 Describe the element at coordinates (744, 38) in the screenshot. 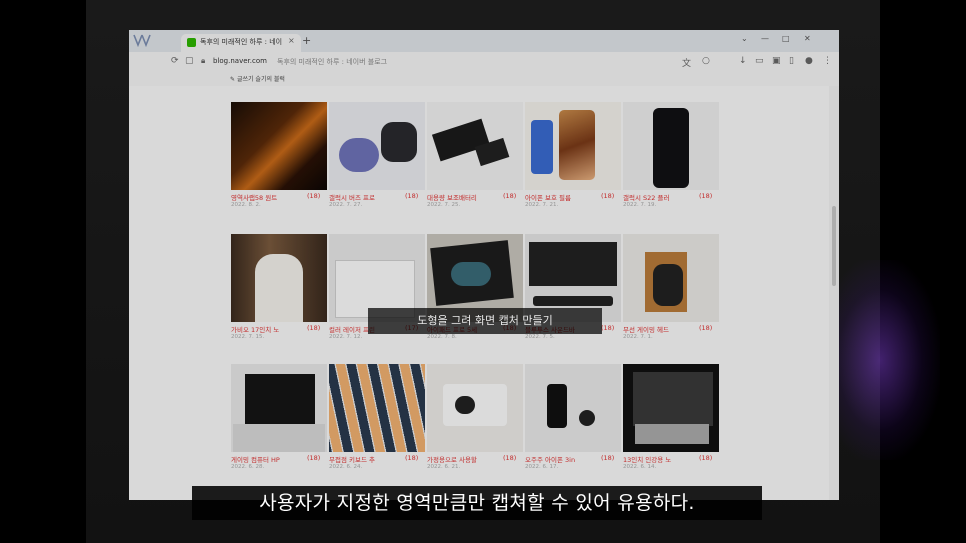

I see `tab-list-icon: ⌄` at that location.